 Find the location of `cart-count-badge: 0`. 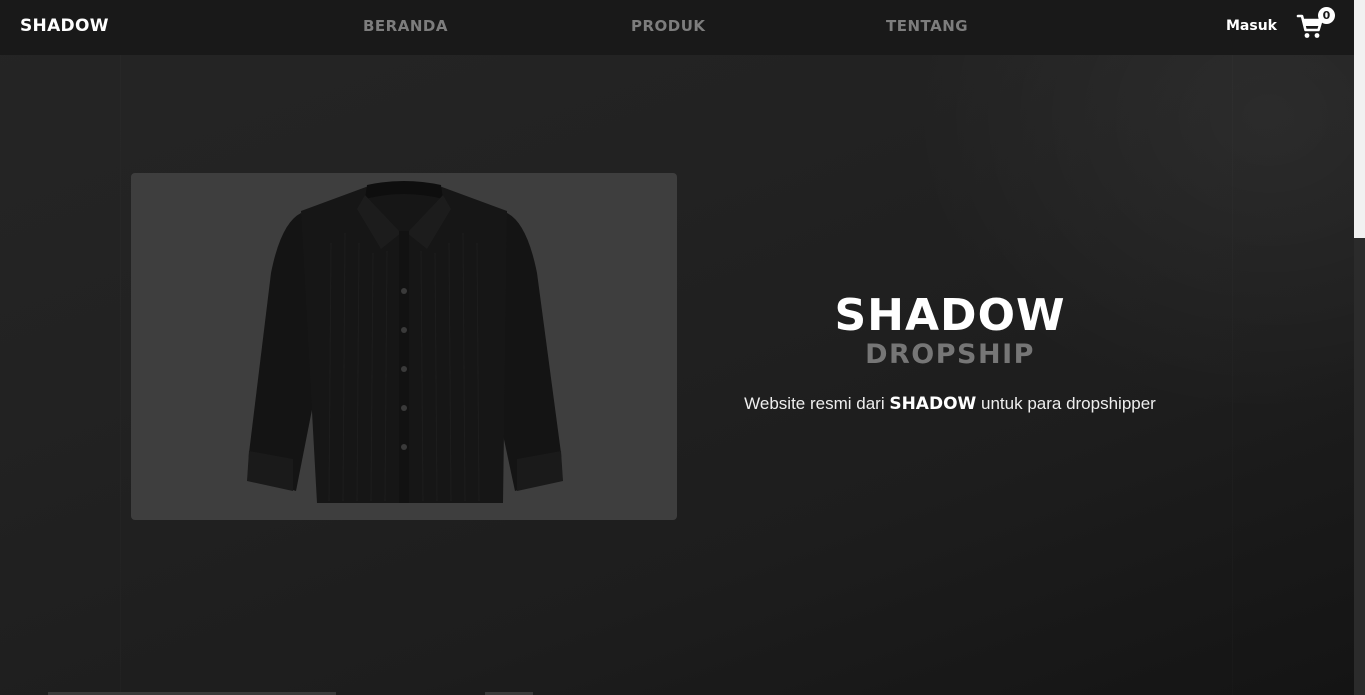

cart-count-badge: 0 is located at coordinates (1326, 15).